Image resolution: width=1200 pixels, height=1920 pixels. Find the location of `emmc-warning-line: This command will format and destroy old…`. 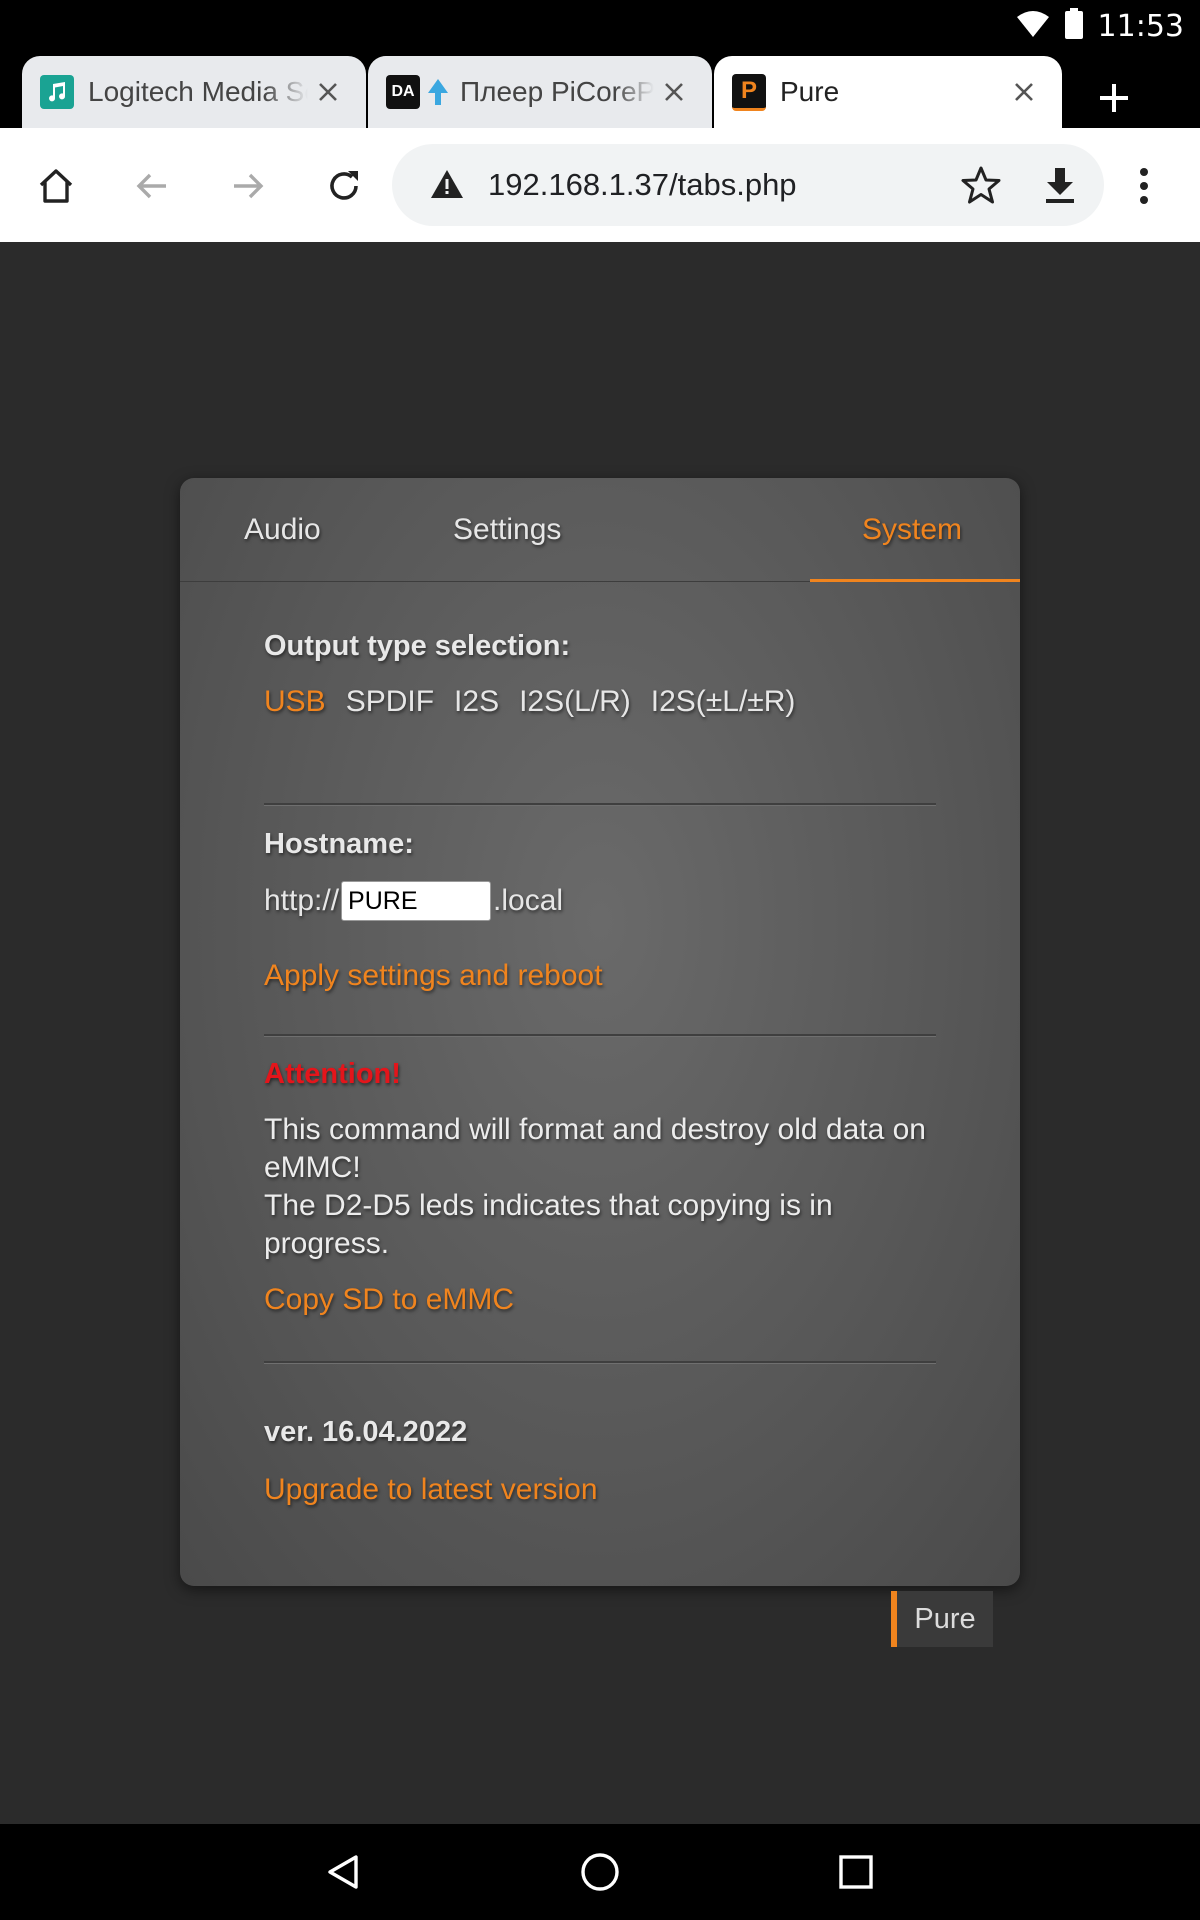

emmc-warning-line: This command will format and destroy old… is located at coordinates (595, 1148).